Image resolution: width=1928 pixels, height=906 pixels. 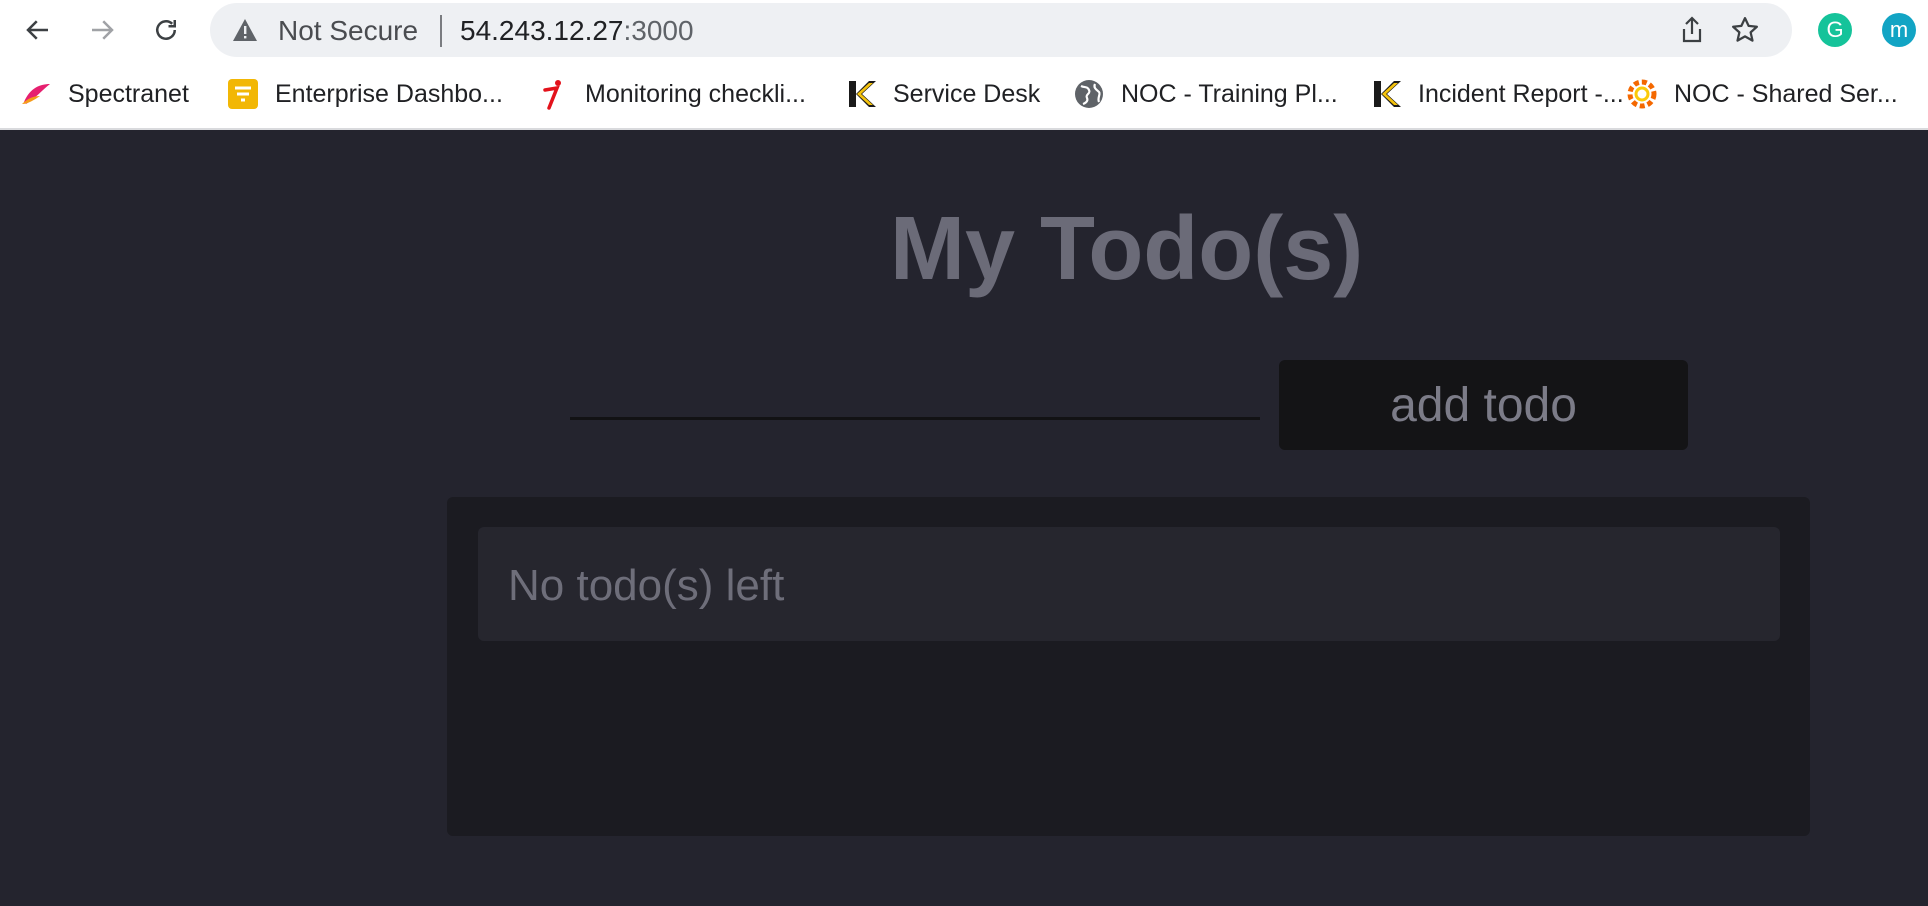 What do you see at coordinates (128, 93) in the screenshot?
I see `bookmark-label: Spectranet` at bounding box center [128, 93].